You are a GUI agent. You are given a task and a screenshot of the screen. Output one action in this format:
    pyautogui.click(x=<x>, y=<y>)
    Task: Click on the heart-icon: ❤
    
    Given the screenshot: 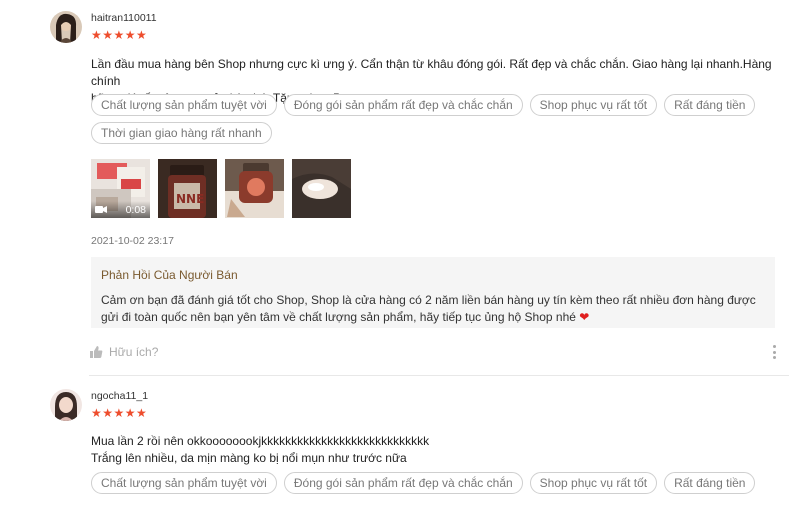 What is the action you would take?
    pyautogui.click(x=584, y=317)
    